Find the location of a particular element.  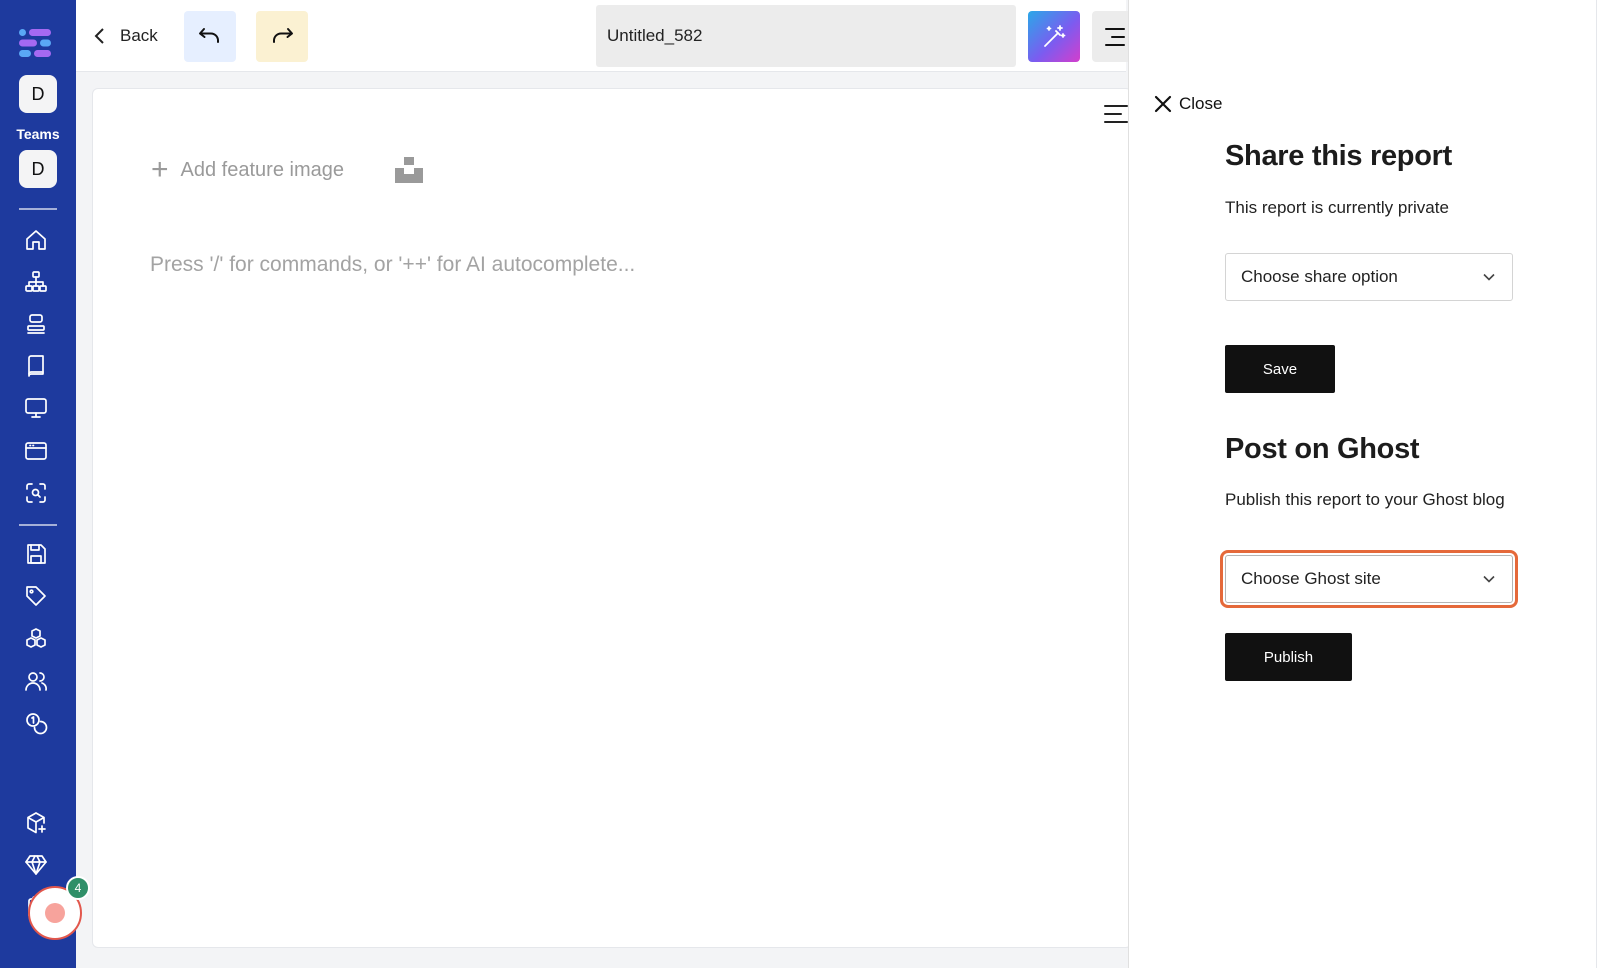

close-button: Close is located at coordinates (1187, 104).